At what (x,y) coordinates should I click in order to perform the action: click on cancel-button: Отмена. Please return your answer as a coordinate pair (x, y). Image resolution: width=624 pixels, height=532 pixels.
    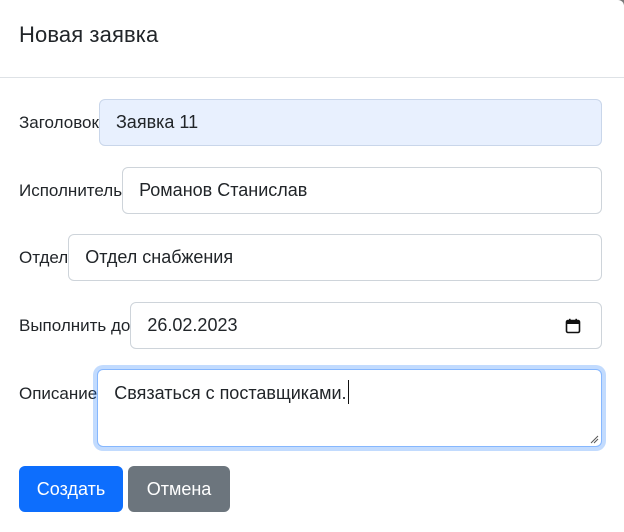
    Looking at the image, I should click on (179, 489).